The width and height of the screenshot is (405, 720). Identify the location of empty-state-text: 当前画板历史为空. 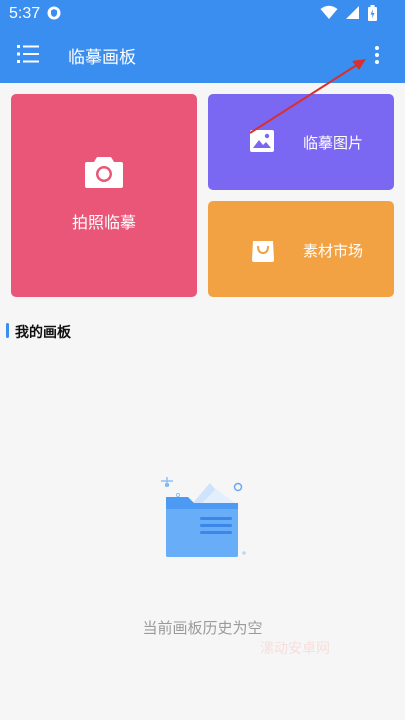
(202, 628).